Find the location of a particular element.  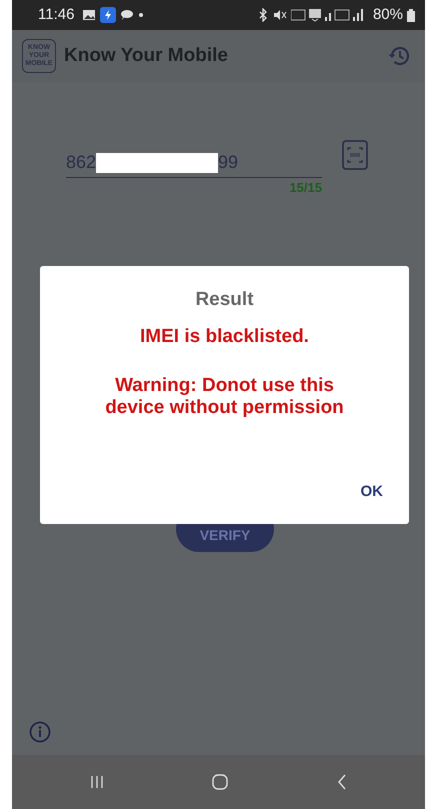

result-message: IMEI is blacklisted. is located at coordinates (224, 336).